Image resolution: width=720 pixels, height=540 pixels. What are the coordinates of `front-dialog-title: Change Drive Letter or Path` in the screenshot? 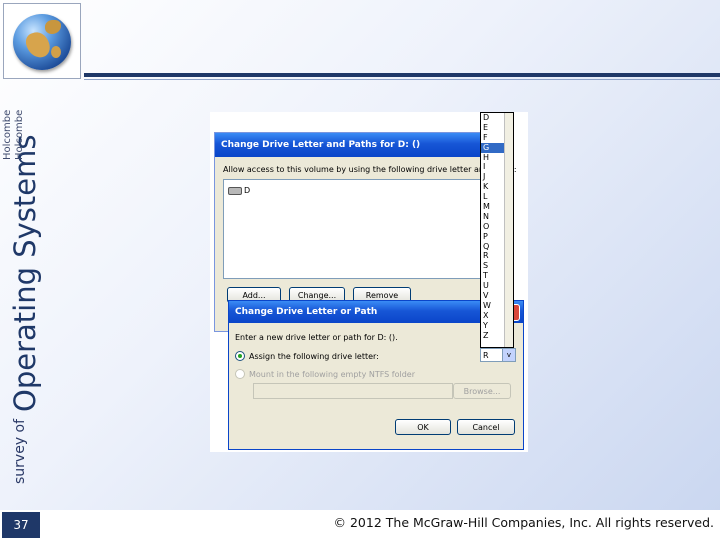 It's located at (376, 312).